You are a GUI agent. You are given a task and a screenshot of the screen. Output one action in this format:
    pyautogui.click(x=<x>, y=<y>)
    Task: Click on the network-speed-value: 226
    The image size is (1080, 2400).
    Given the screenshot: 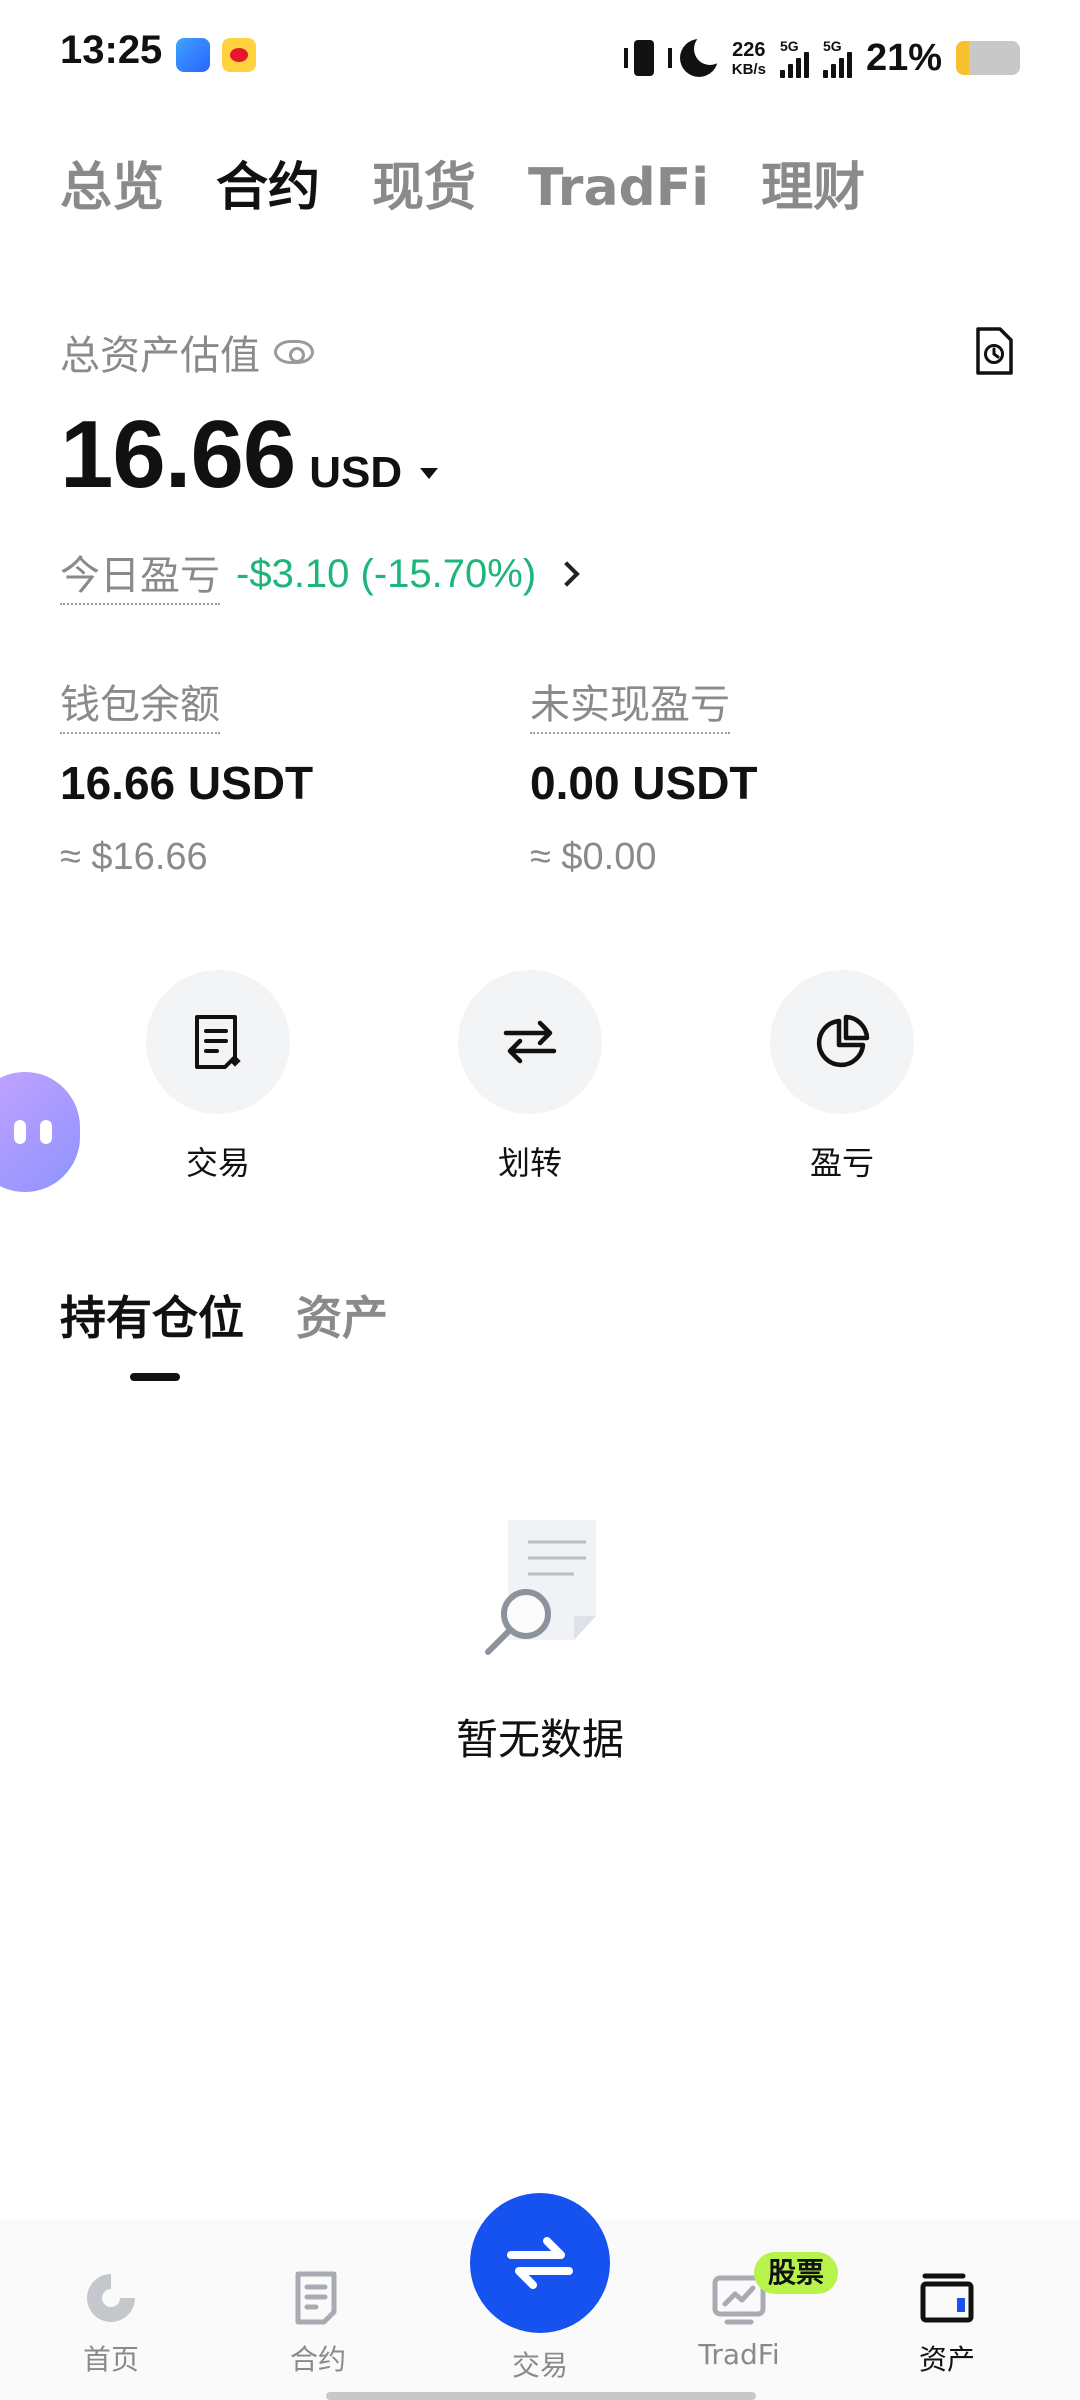 What is the action you would take?
    pyautogui.click(x=749, y=49)
    